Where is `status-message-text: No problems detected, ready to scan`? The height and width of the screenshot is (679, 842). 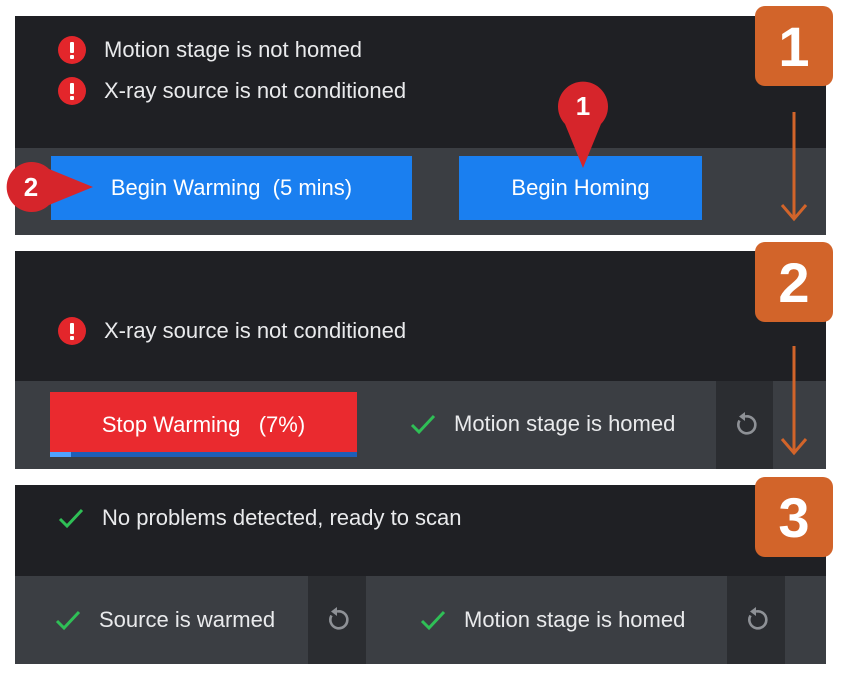 status-message-text: No problems detected, ready to scan is located at coordinates (282, 517).